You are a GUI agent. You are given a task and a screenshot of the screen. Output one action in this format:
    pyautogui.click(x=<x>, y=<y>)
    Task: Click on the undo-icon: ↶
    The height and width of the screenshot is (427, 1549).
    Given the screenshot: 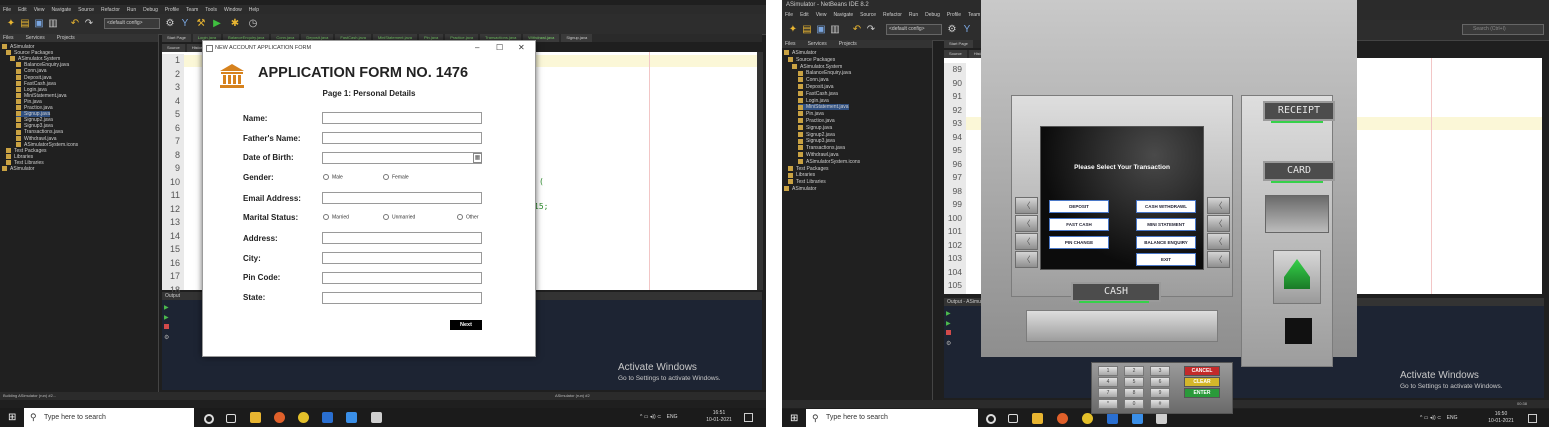 What is the action you would take?
    pyautogui.click(x=857, y=30)
    